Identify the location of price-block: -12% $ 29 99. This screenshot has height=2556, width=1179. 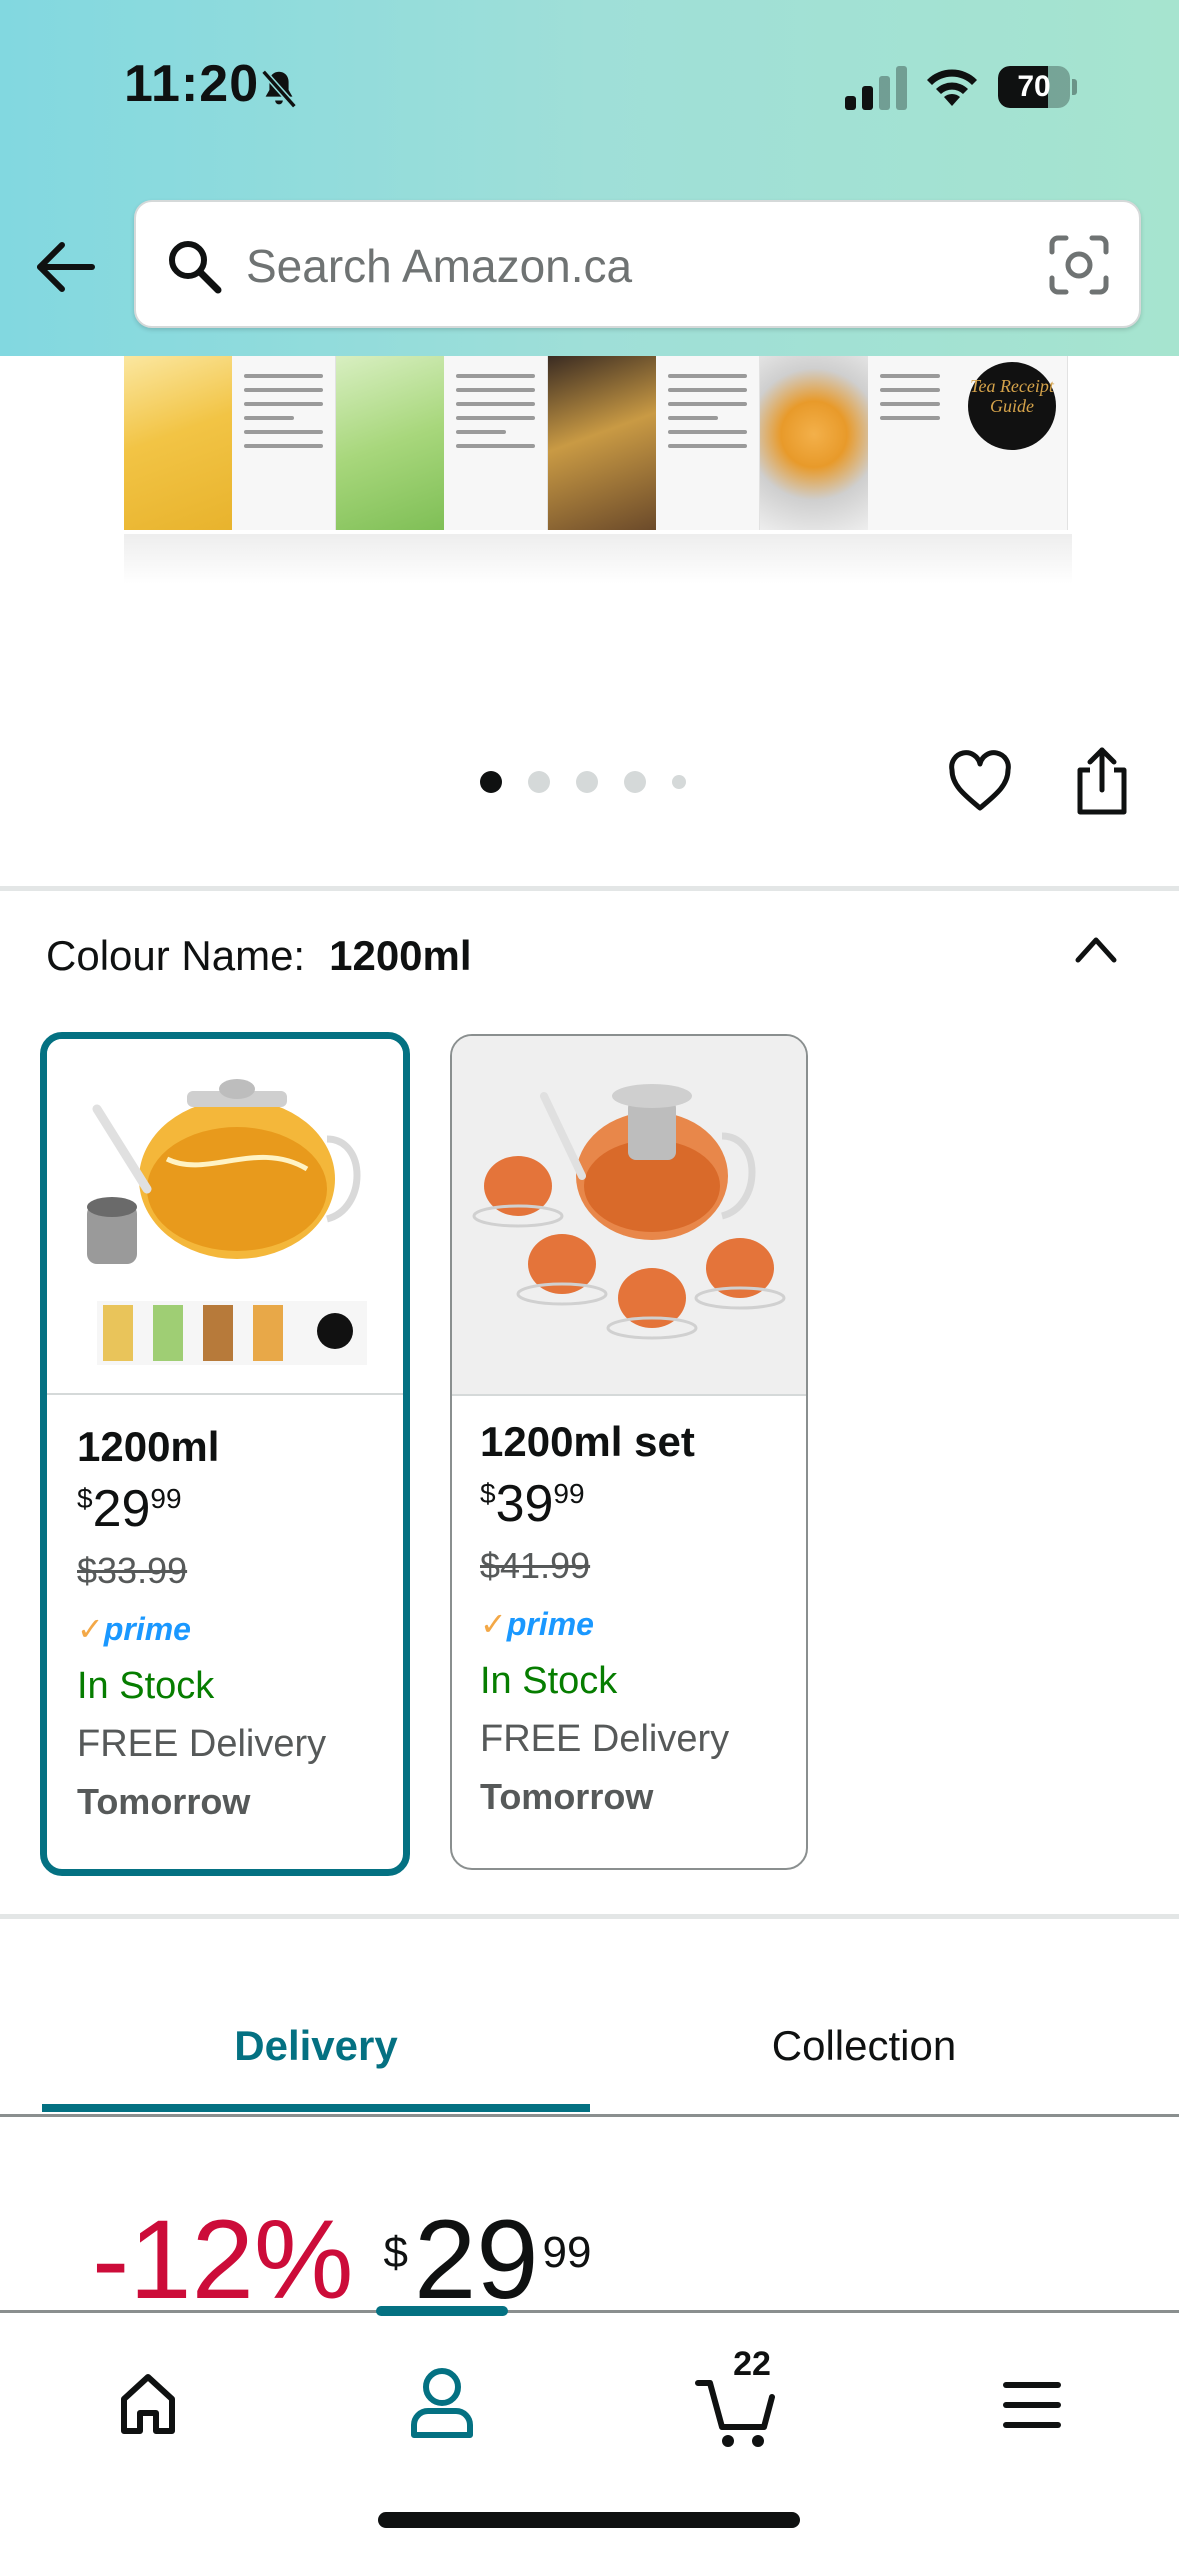
(341, 2260).